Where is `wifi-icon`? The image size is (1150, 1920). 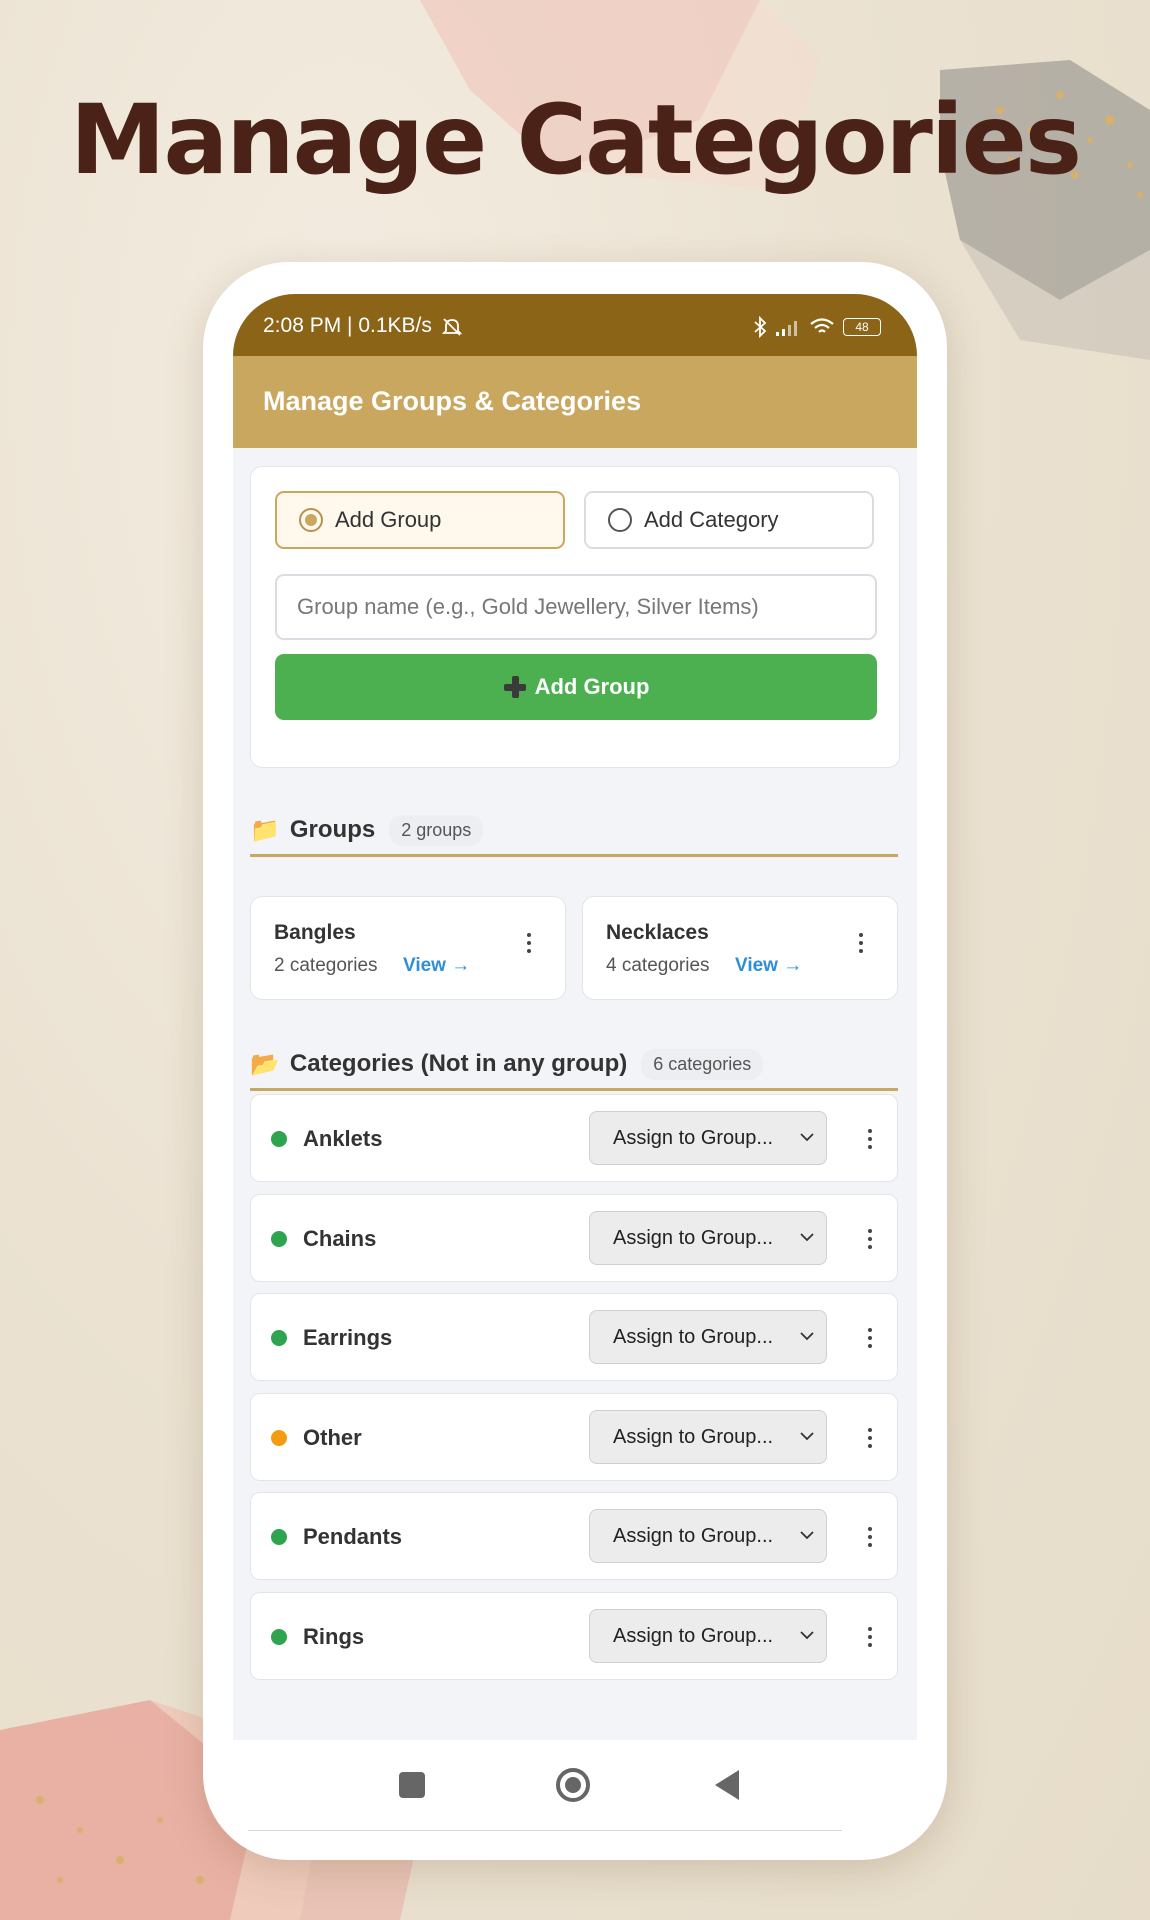
wifi-icon is located at coordinates (822, 325).